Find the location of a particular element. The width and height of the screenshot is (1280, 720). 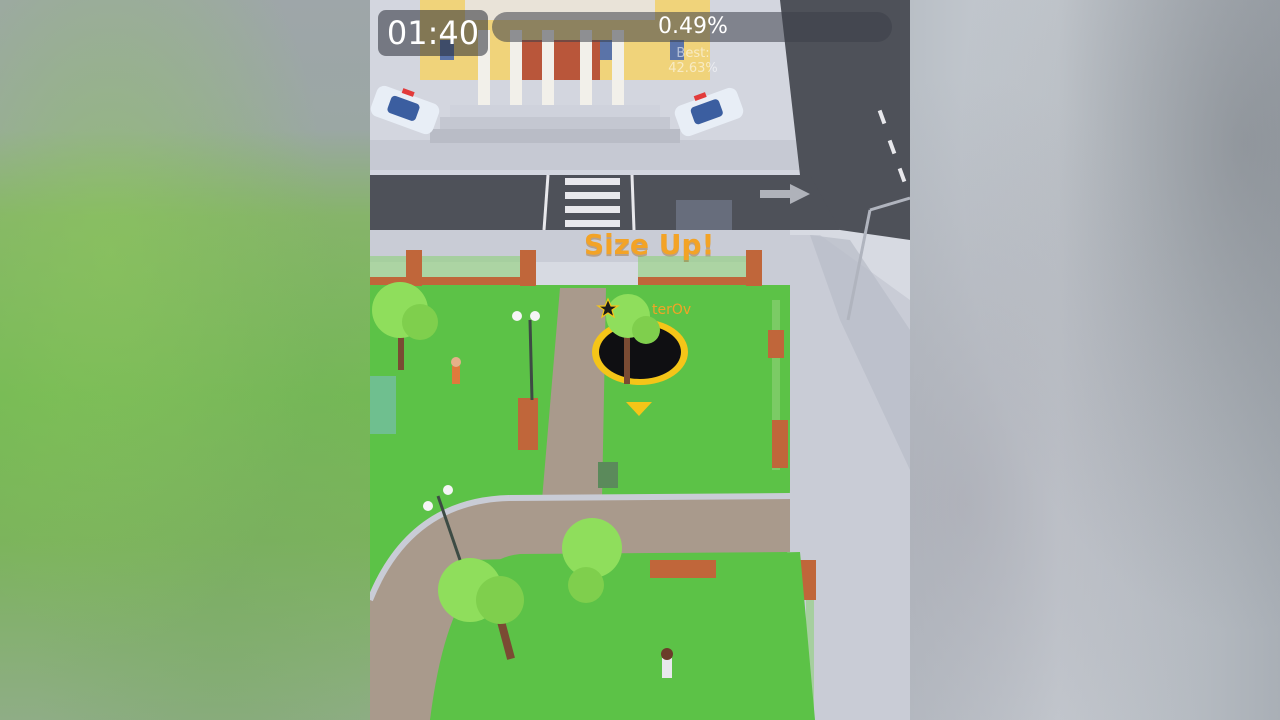

player-name-label: terOv is located at coordinates (672, 310).